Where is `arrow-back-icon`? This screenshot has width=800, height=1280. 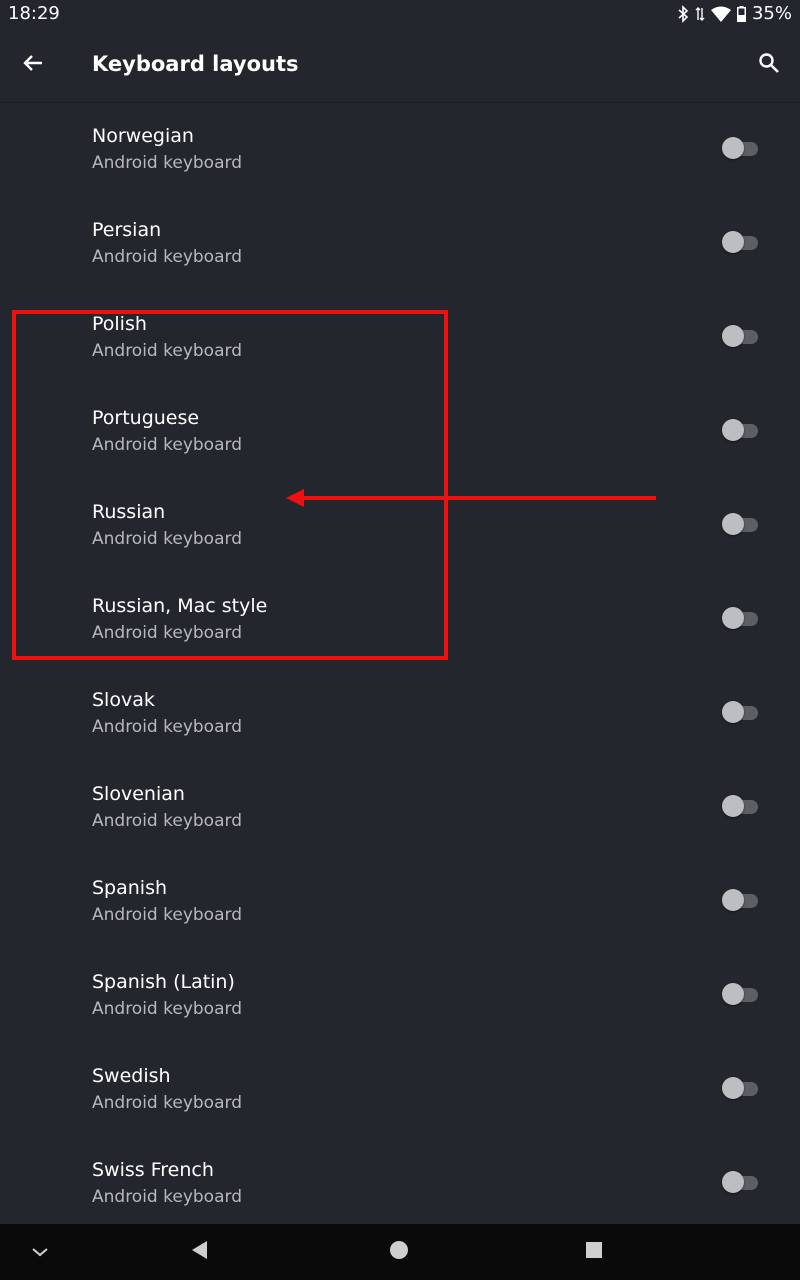 arrow-back-icon is located at coordinates (33, 65).